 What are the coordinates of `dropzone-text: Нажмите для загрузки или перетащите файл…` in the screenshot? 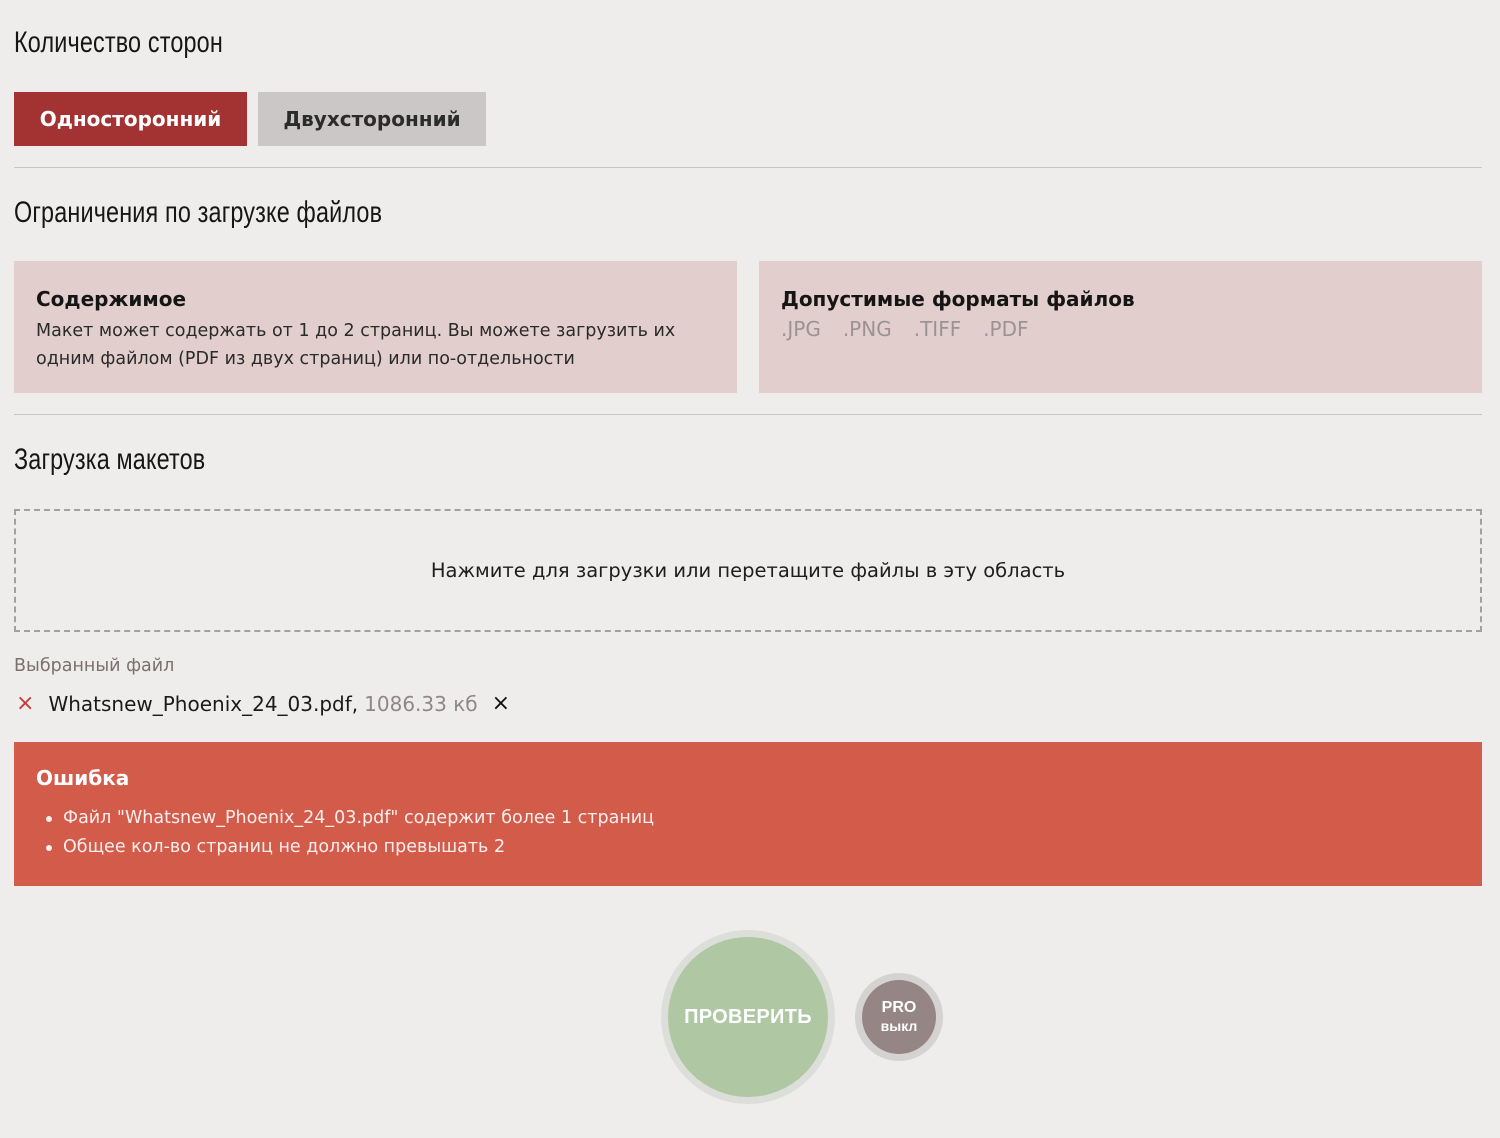 It's located at (748, 570).